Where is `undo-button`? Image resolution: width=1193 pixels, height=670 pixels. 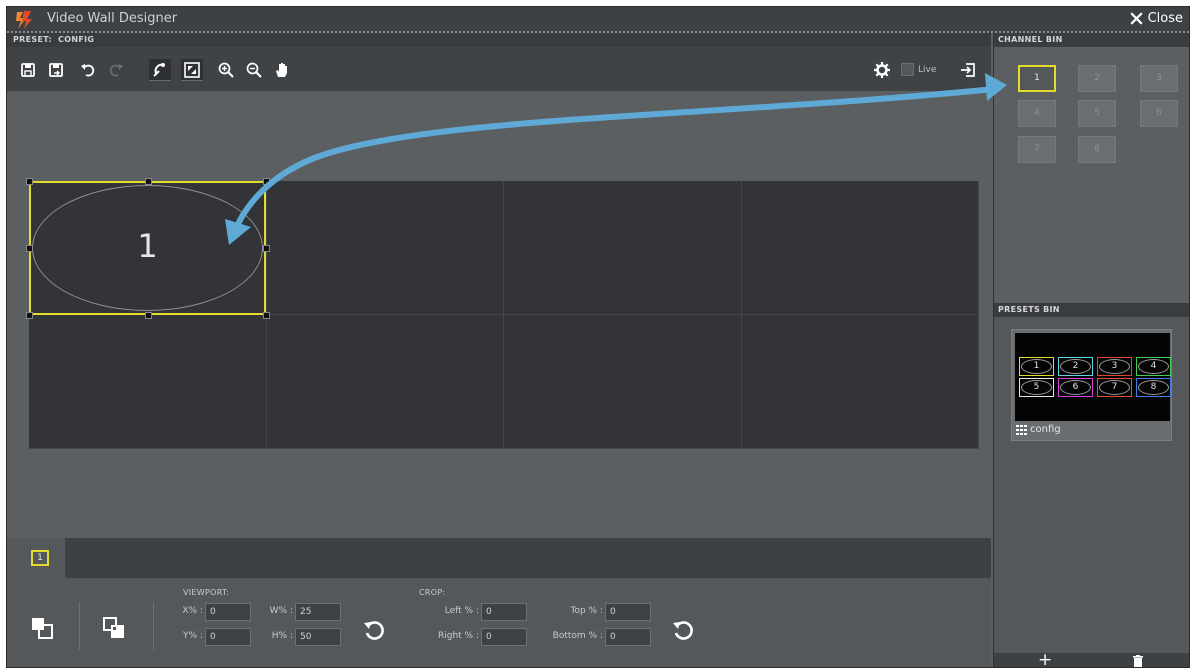 undo-button is located at coordinates (88, 70).